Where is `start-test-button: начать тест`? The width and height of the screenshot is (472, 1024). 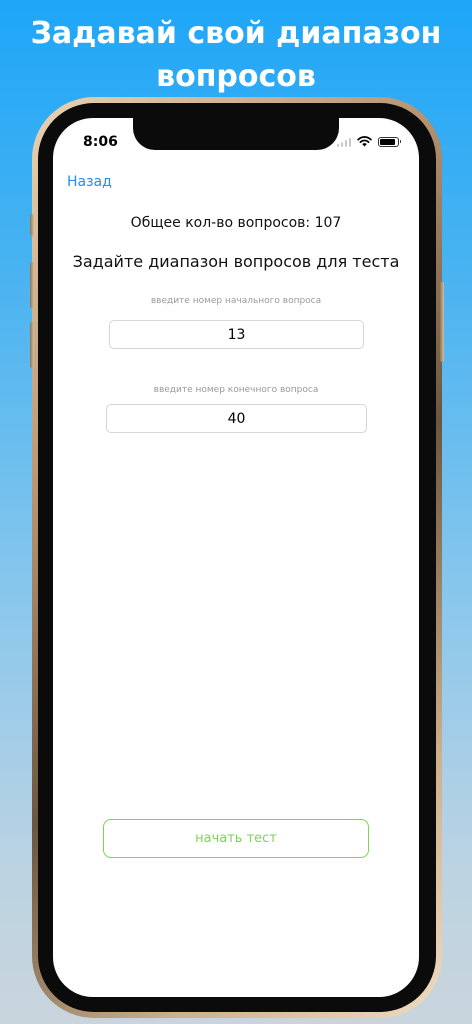
start-test-button: начать тест is located at coordinates (236, 838).